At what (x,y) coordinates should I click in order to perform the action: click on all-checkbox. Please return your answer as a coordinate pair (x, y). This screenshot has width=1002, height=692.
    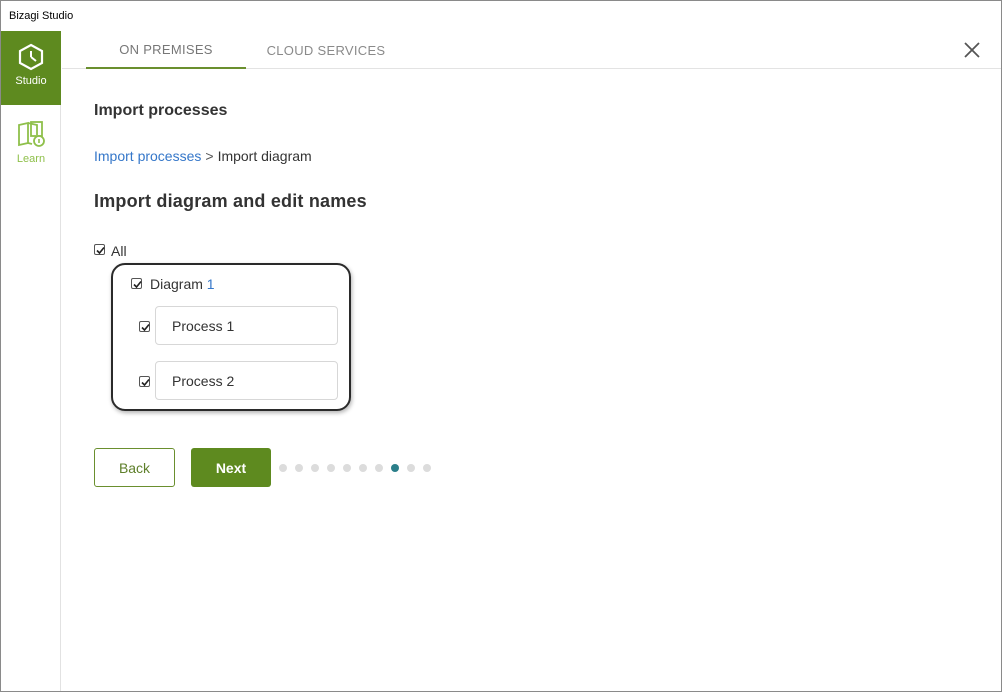
    Looking at the image, I should click on (99, 249).